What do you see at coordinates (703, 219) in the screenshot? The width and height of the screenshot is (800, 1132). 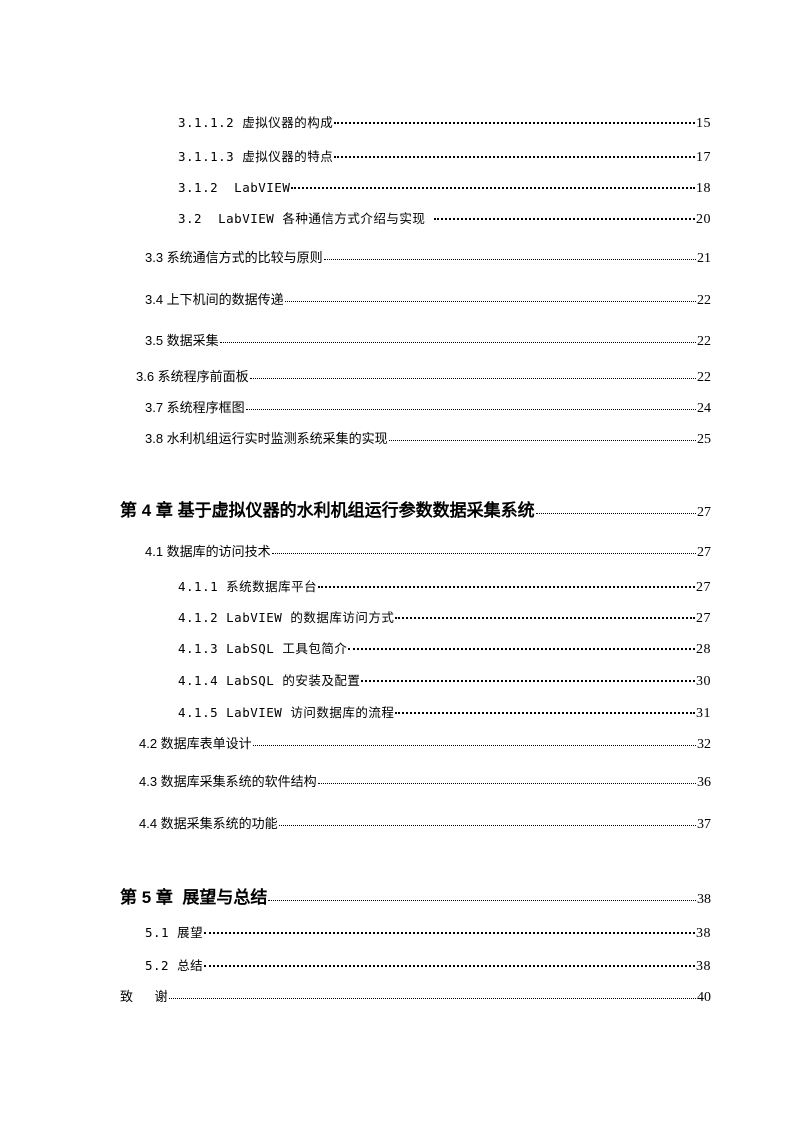 I see `toc-entry-page: 20` at bounding box center [703, 219].